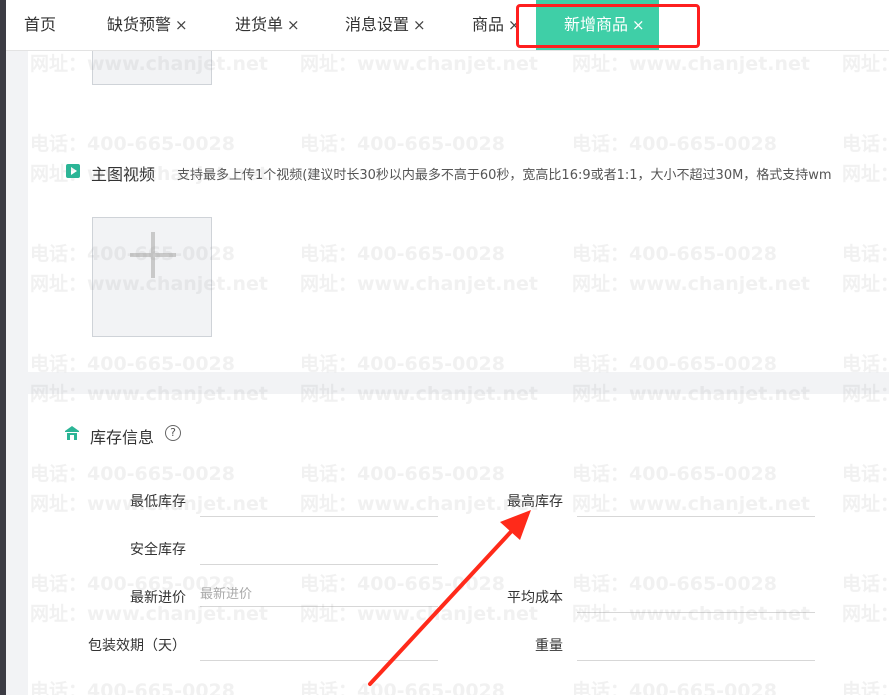 This screenshot has width=889, height=695. I want to click on tab-label: 商品, so click(488, 24).